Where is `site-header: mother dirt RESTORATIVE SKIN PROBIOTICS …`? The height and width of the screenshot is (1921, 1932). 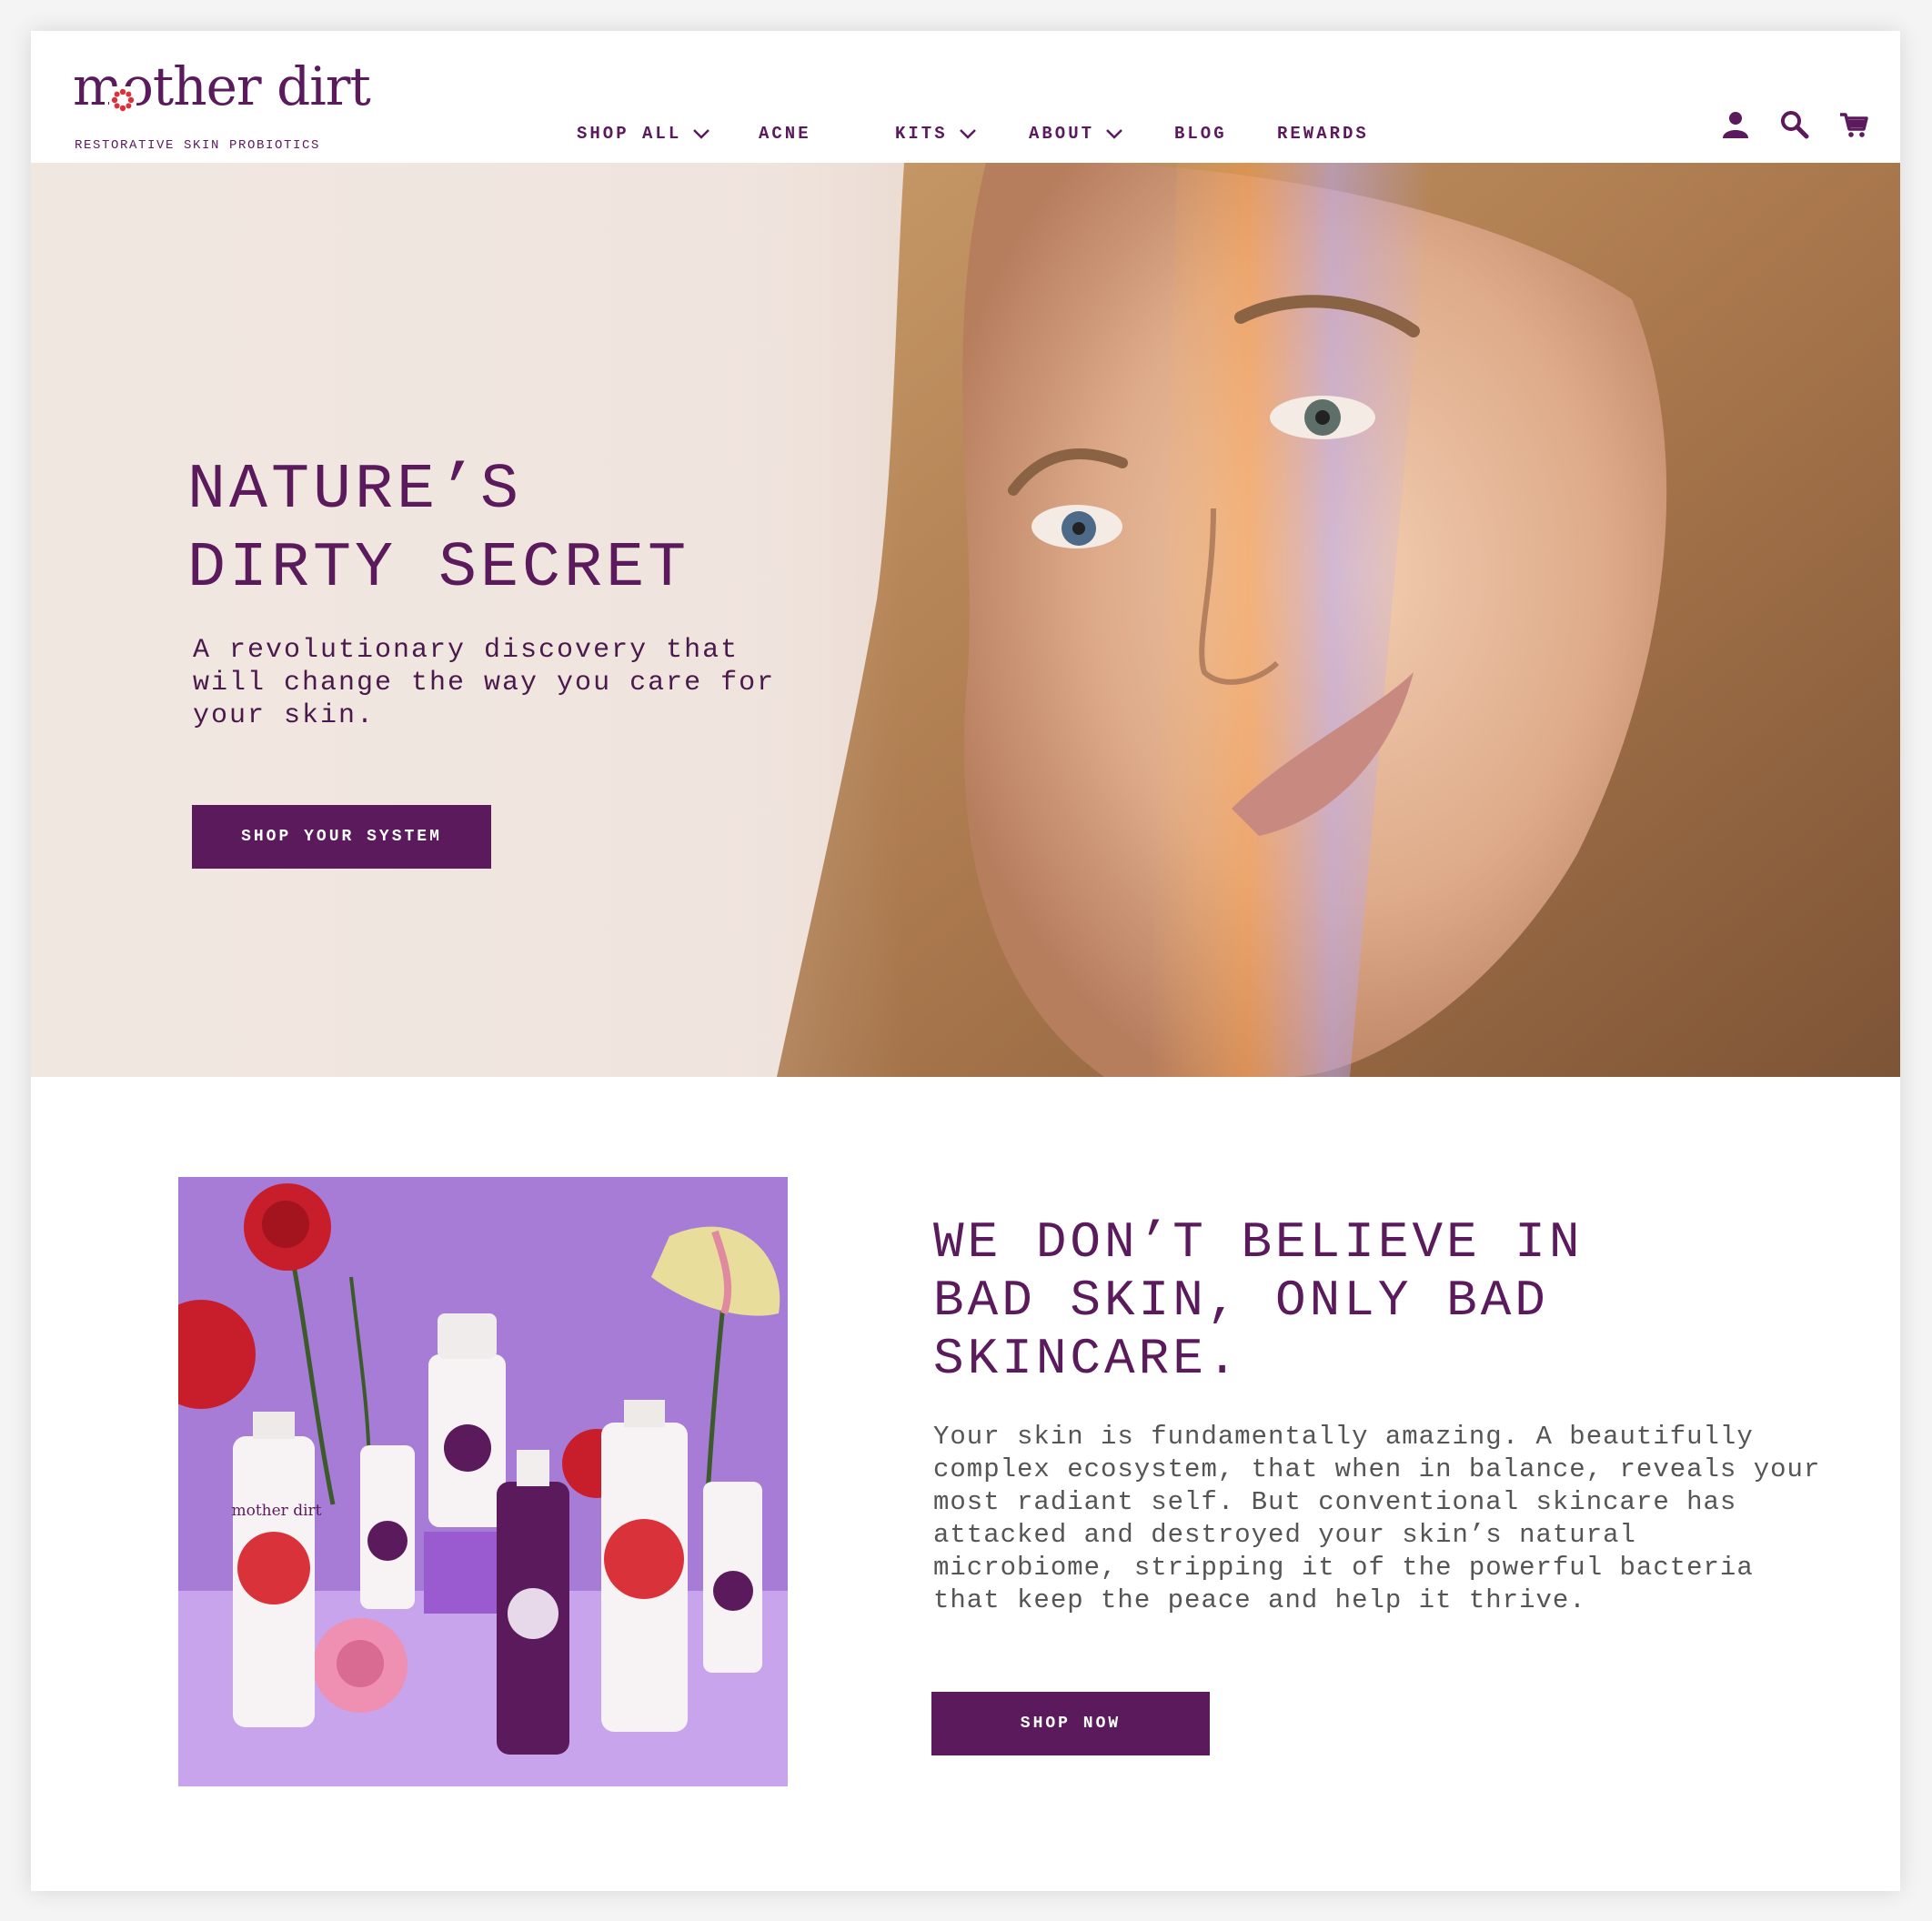 site-header: mother dirt RESTORATIVE SKIN PROBIOTICS … is located at coordinates (965, 97).